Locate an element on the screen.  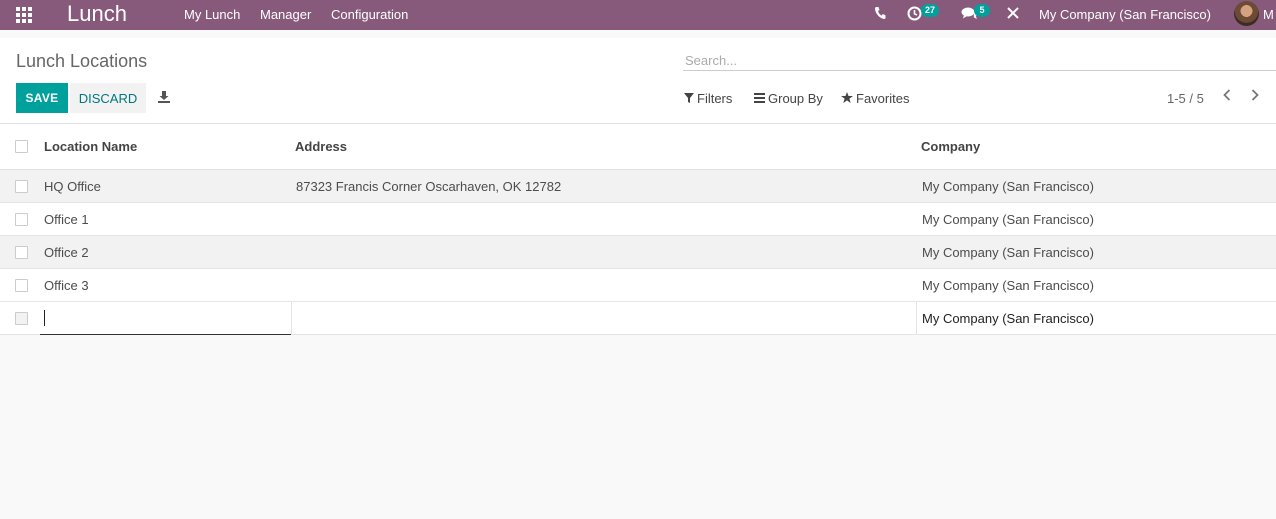
star-icon is located at coordinates (847, 98).